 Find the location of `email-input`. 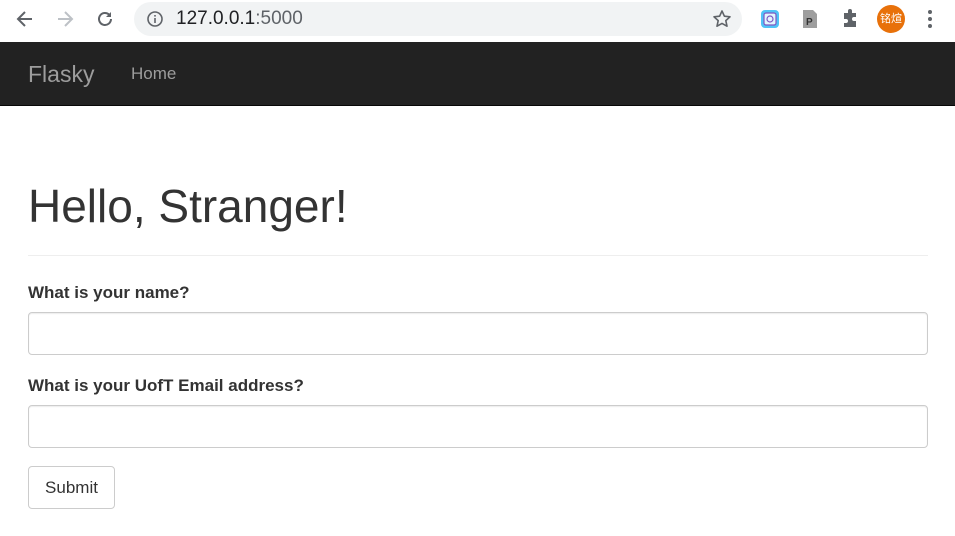

email-input is located at coordinates (478, 426).